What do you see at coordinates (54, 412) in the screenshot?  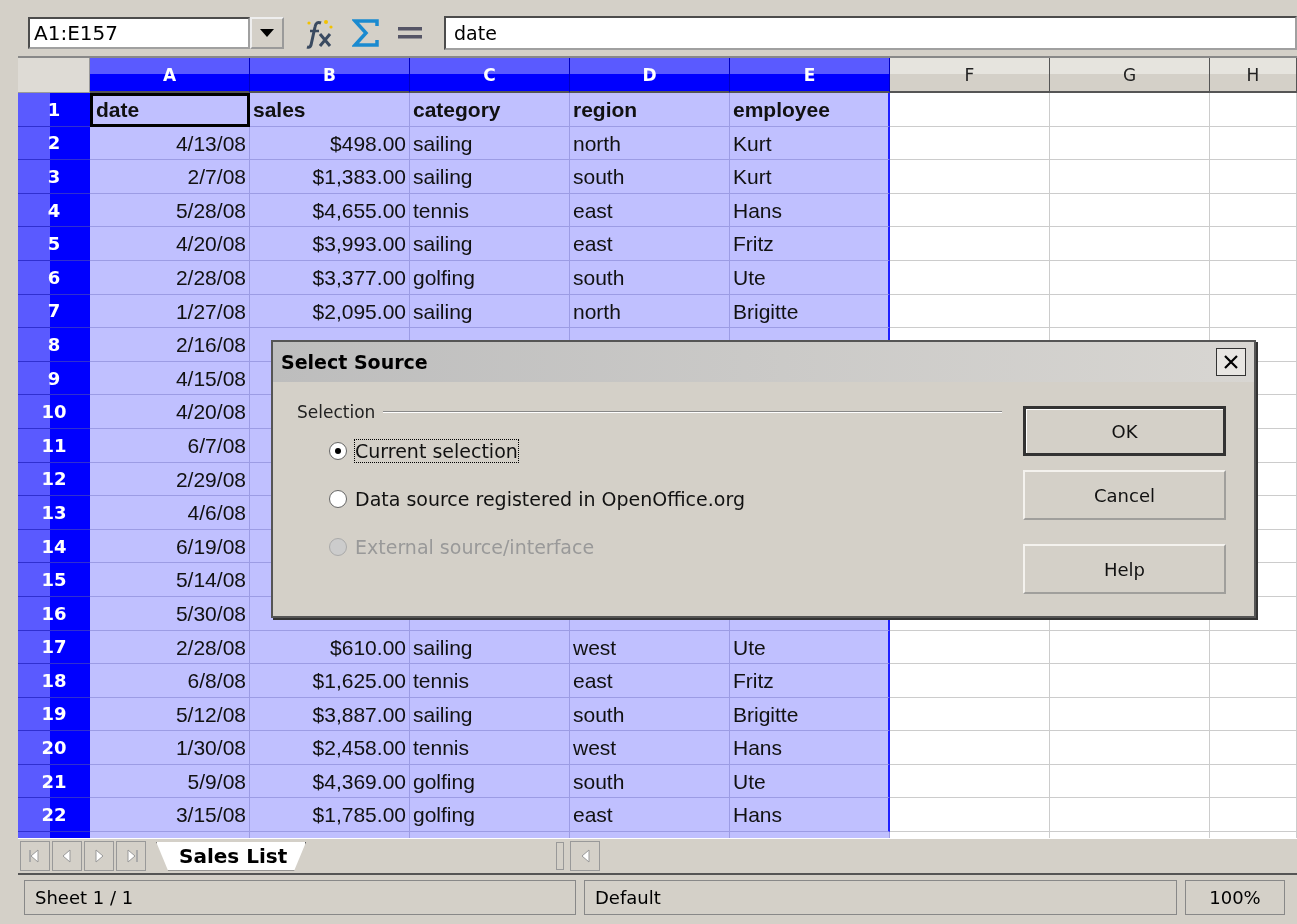 I see `row-header: 10` at bounding box center [54, 412].